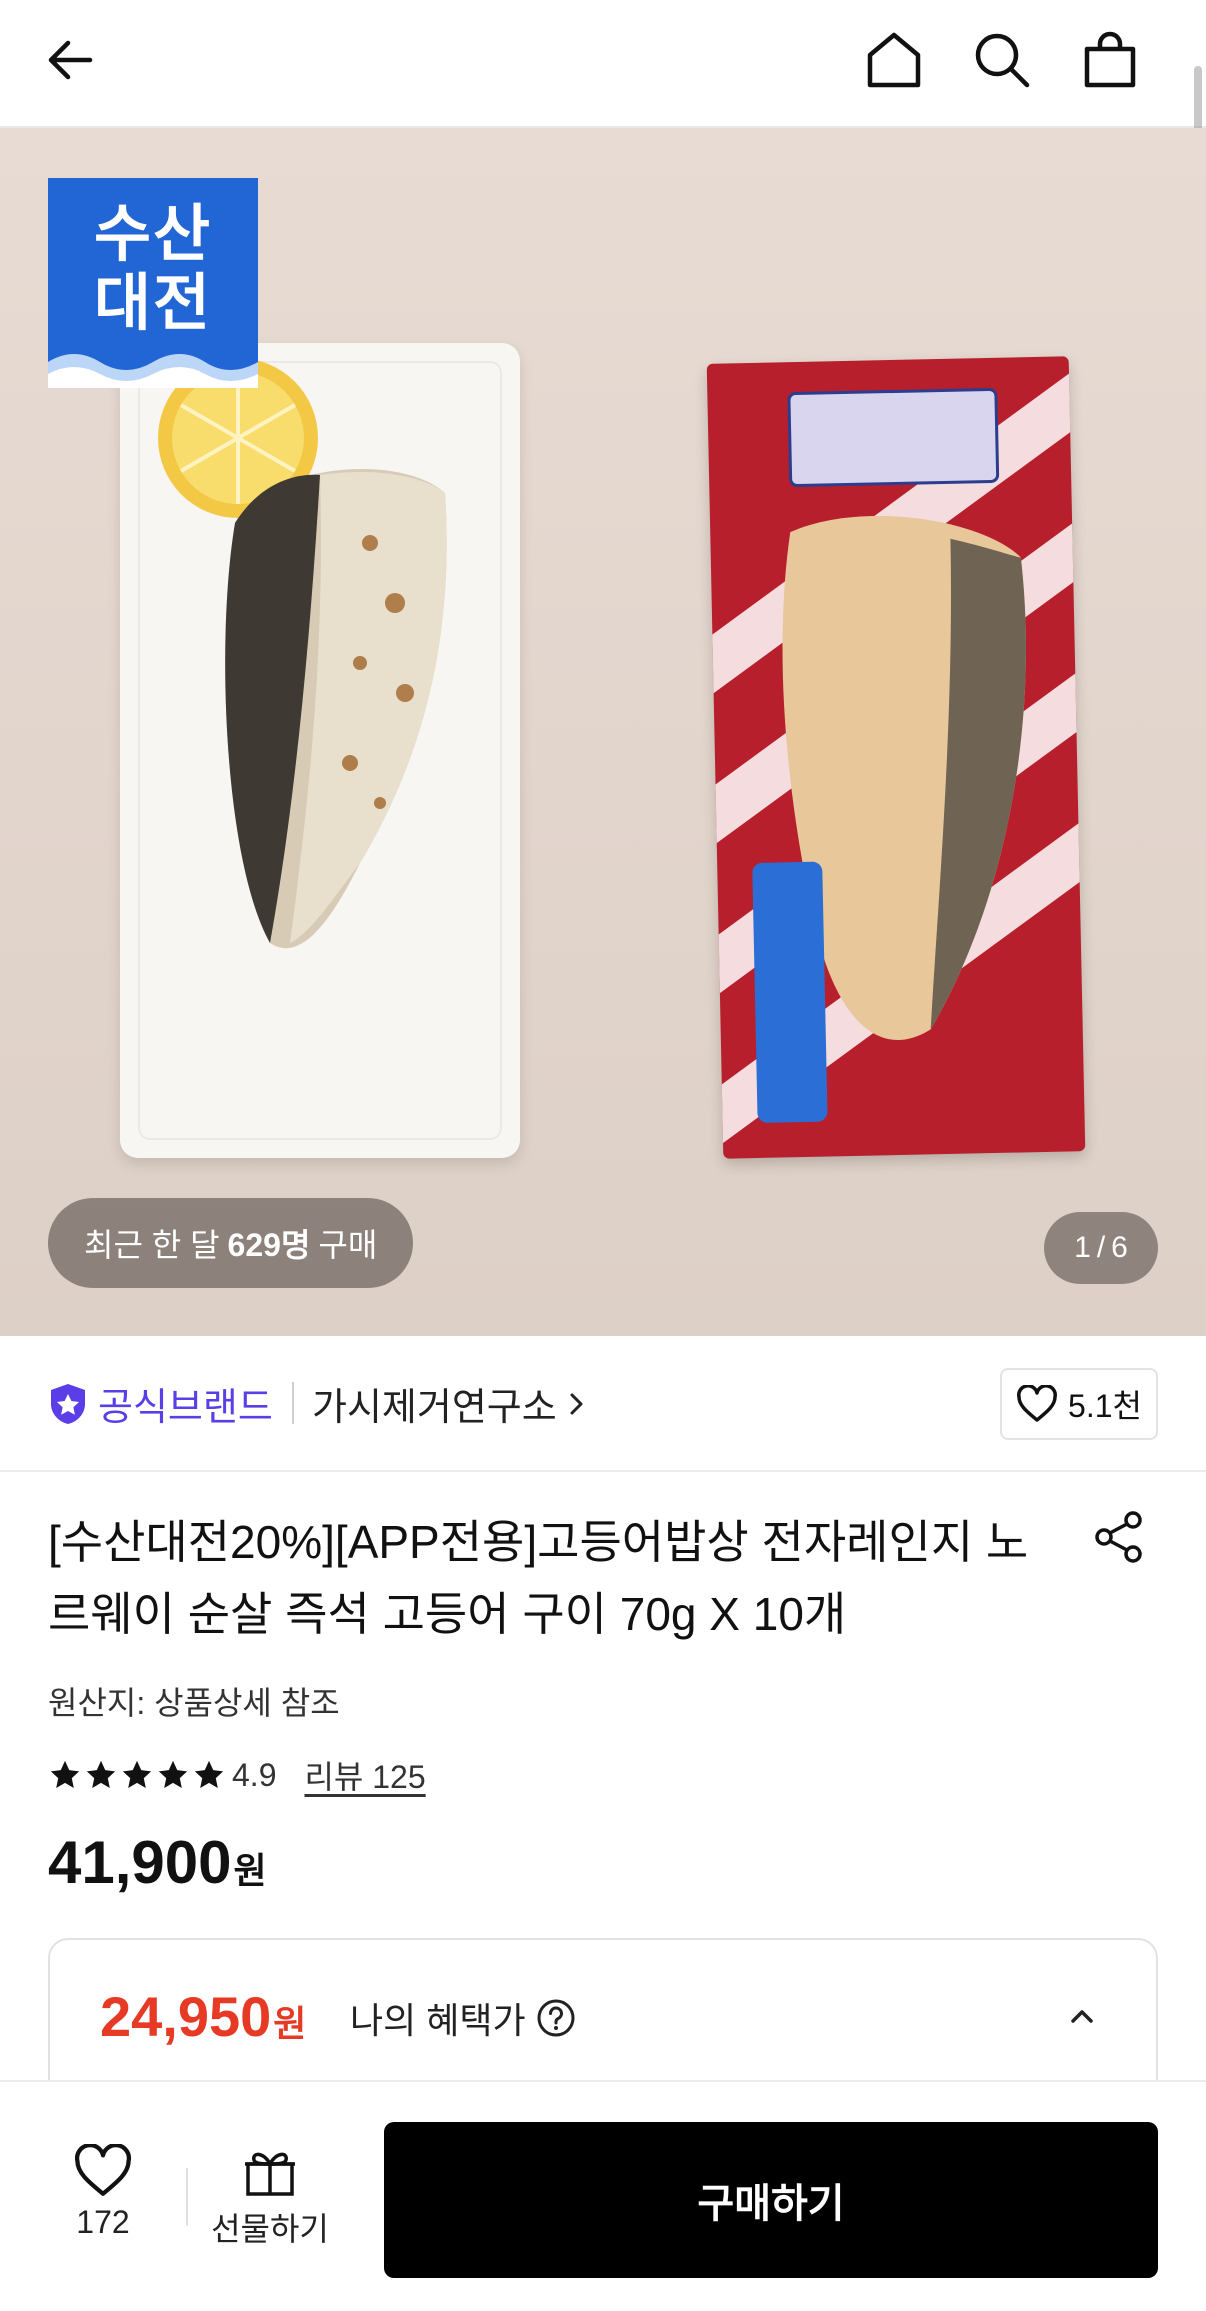 The image size is (1206, 2311). I want to click on wave-icon, so click(153, 371).